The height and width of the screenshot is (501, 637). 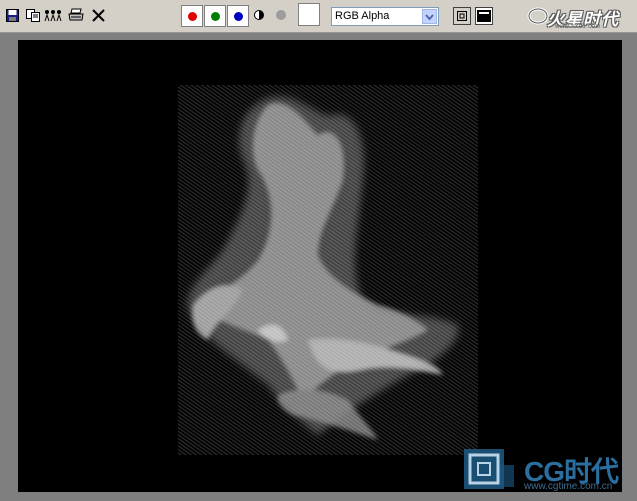 I want to click on print-icon, so click(x=76, y=15).